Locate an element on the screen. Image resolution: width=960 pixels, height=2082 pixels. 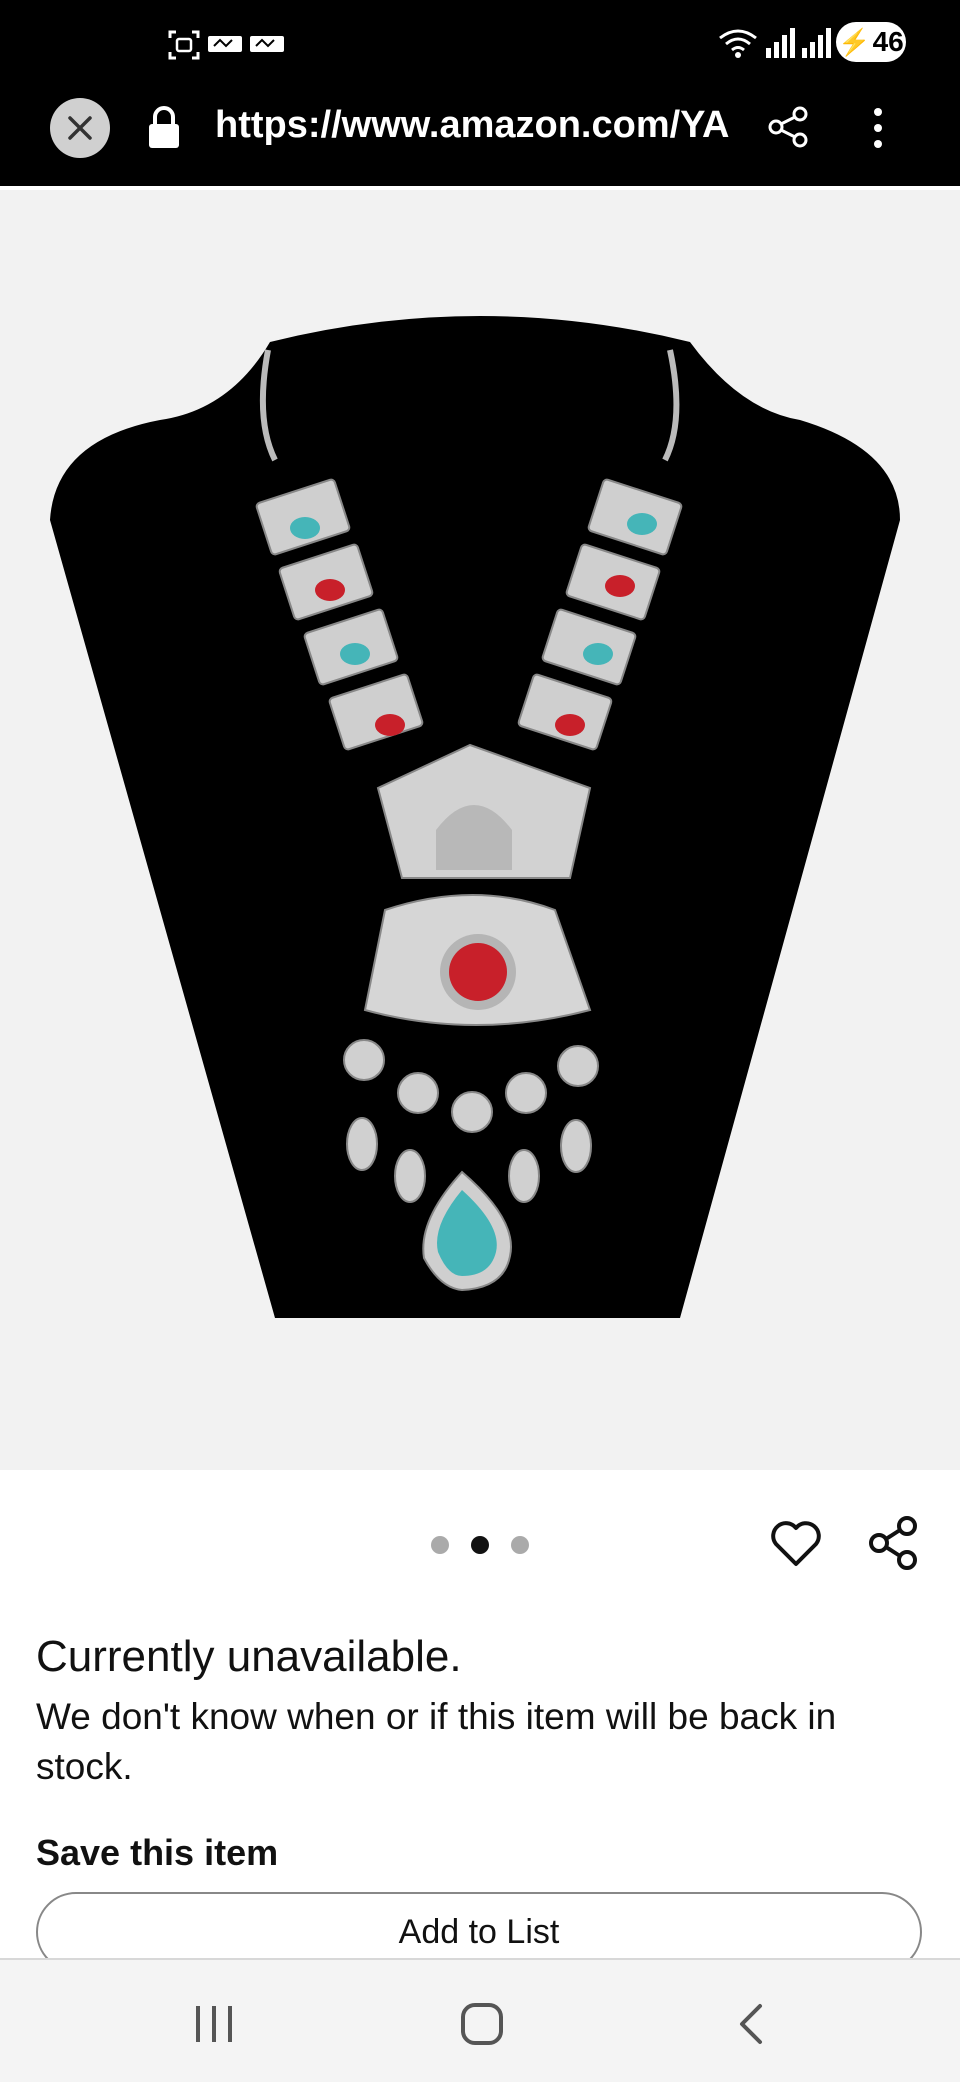
status-time: 17:13 is located at coordinates (109, 39).